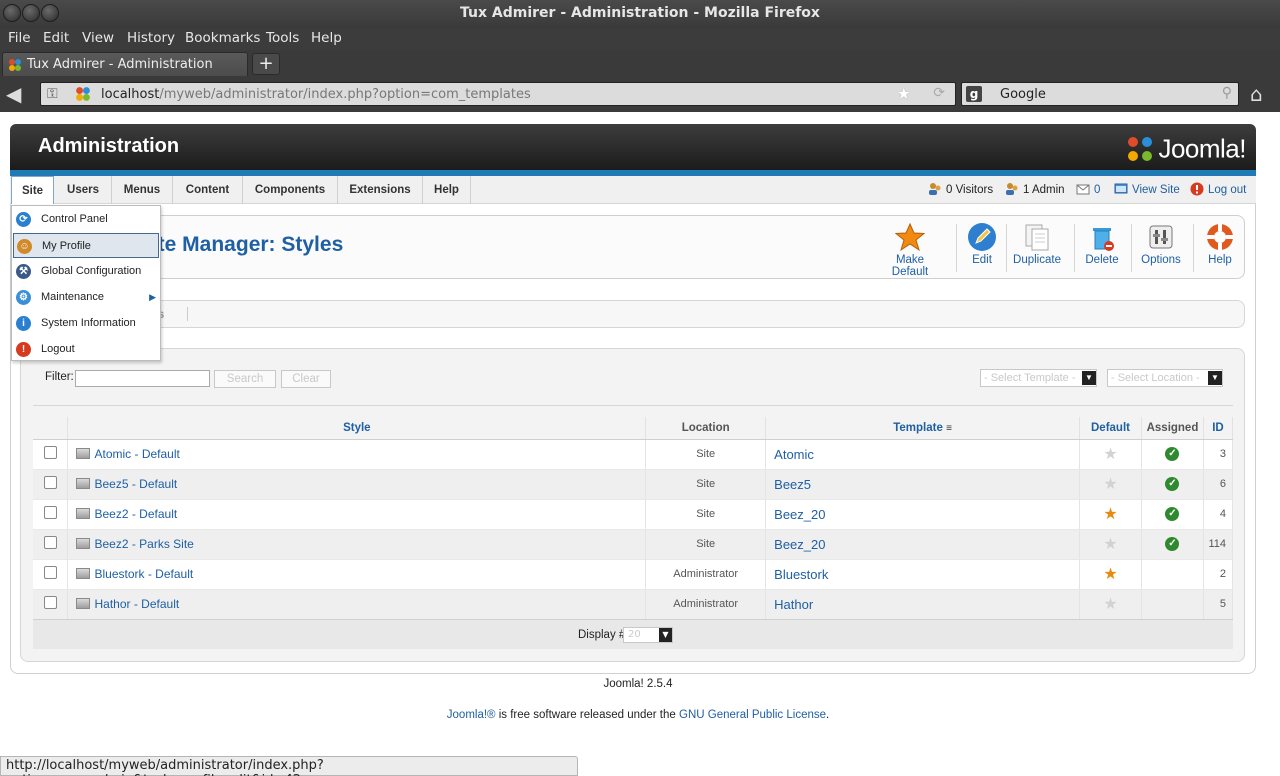  I want to click on search-icon: ⚲, so click(1227, 93).